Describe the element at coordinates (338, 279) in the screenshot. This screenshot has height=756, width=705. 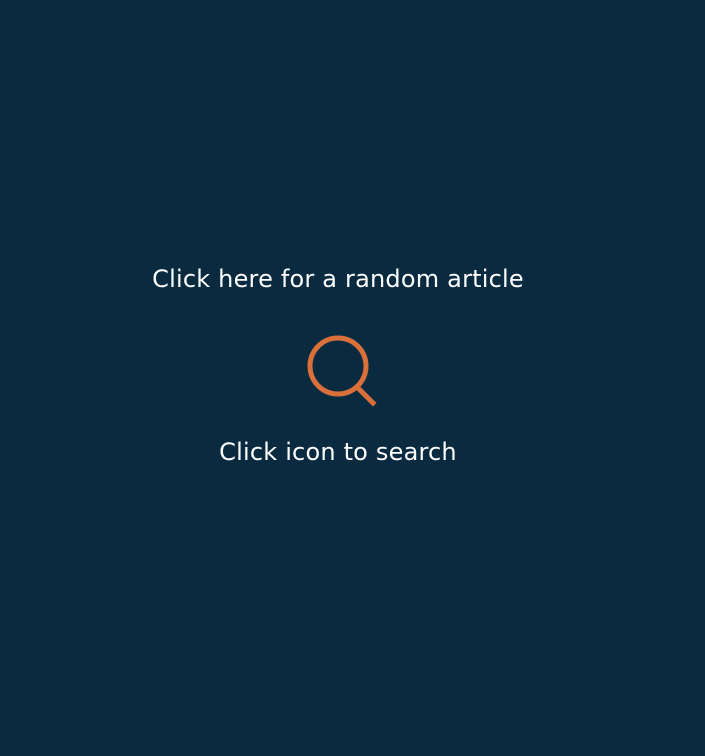
I see `random-article-link: Click here for a random article` at that location.